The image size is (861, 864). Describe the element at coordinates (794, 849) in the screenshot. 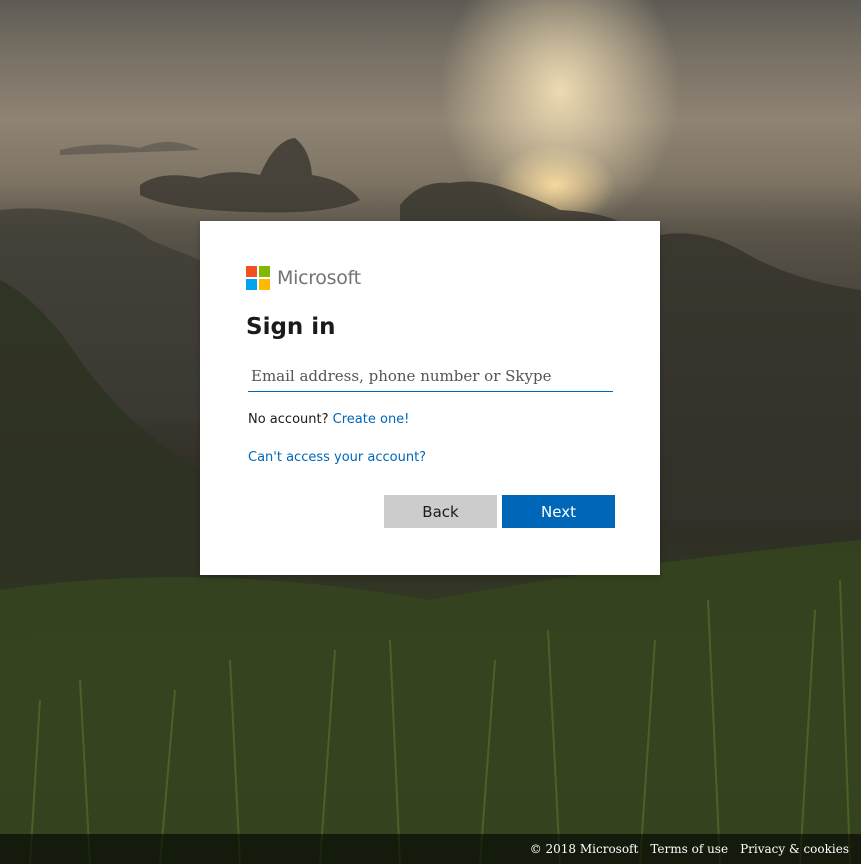

I see `privacy-cookies-link: Privacy & cookies` at that location.